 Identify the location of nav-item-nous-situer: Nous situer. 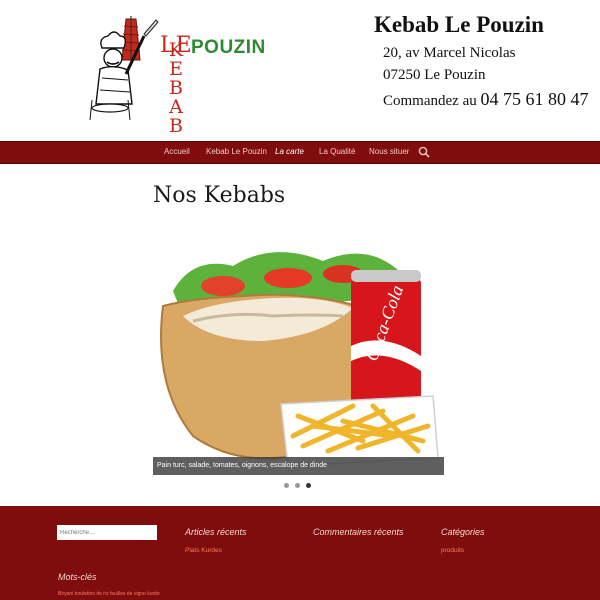
(389, 151).